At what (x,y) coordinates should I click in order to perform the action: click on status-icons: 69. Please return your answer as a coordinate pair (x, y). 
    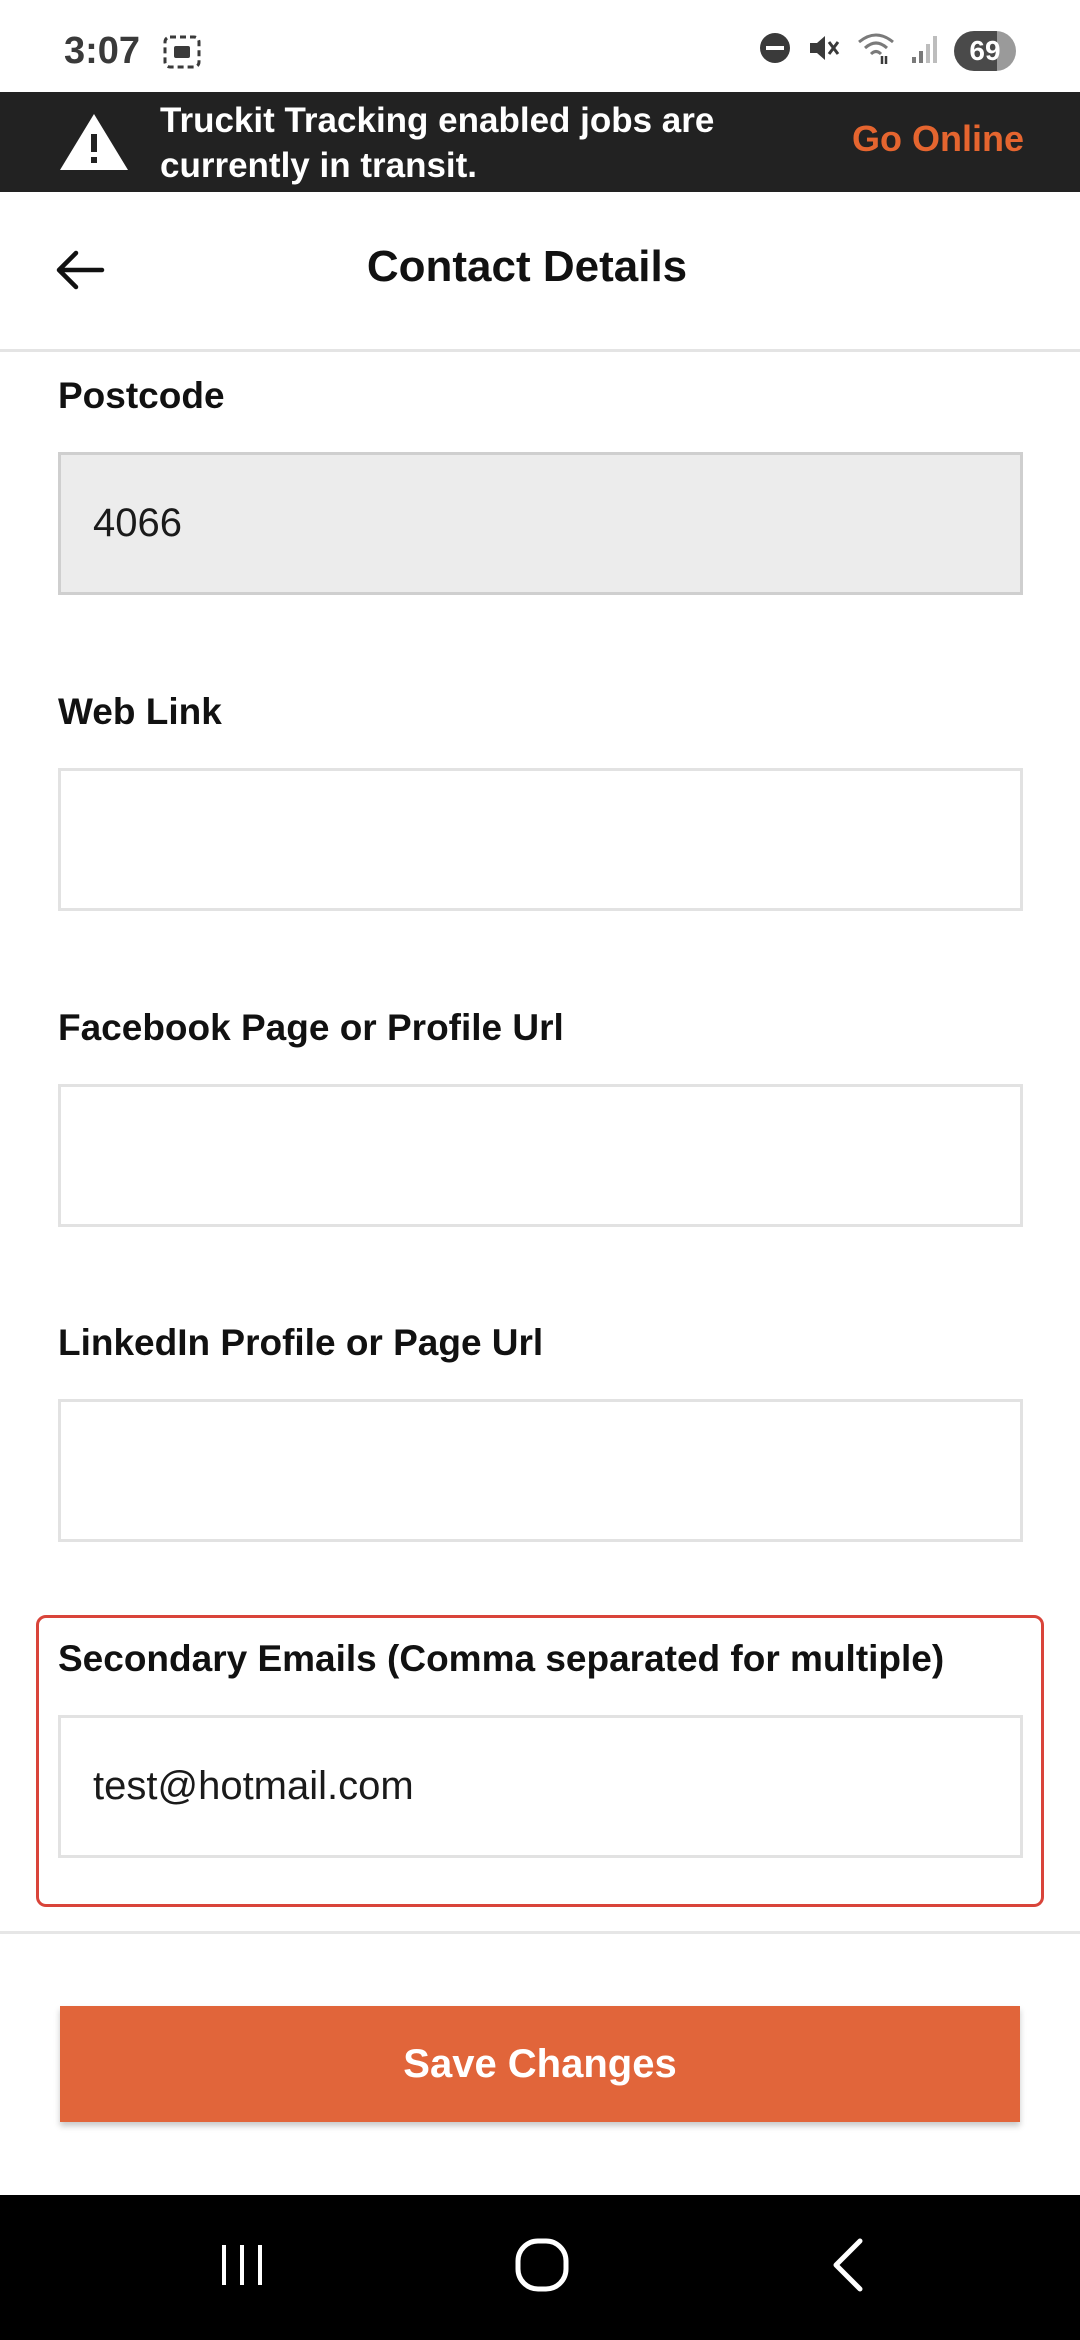
    Looking at the image, I should click on (887, 50).